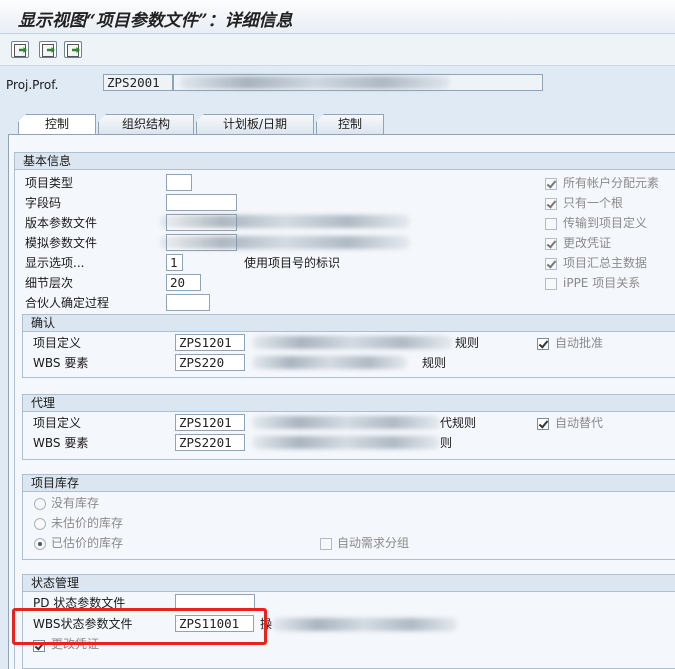 The image size is (675, 669). I want to click on validation-projdef-label: 项目定义, so click(57, 343).